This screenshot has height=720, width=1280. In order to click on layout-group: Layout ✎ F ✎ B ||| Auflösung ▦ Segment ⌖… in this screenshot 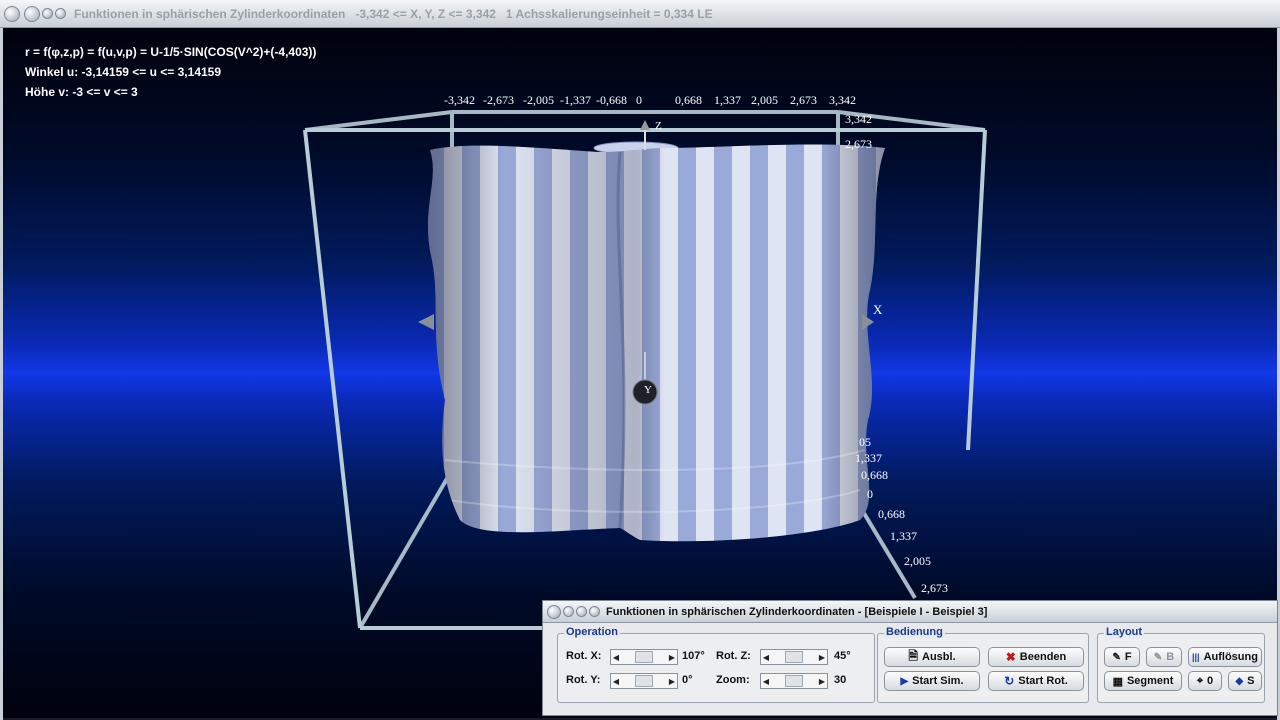, I will do `click(1181, 664)`.